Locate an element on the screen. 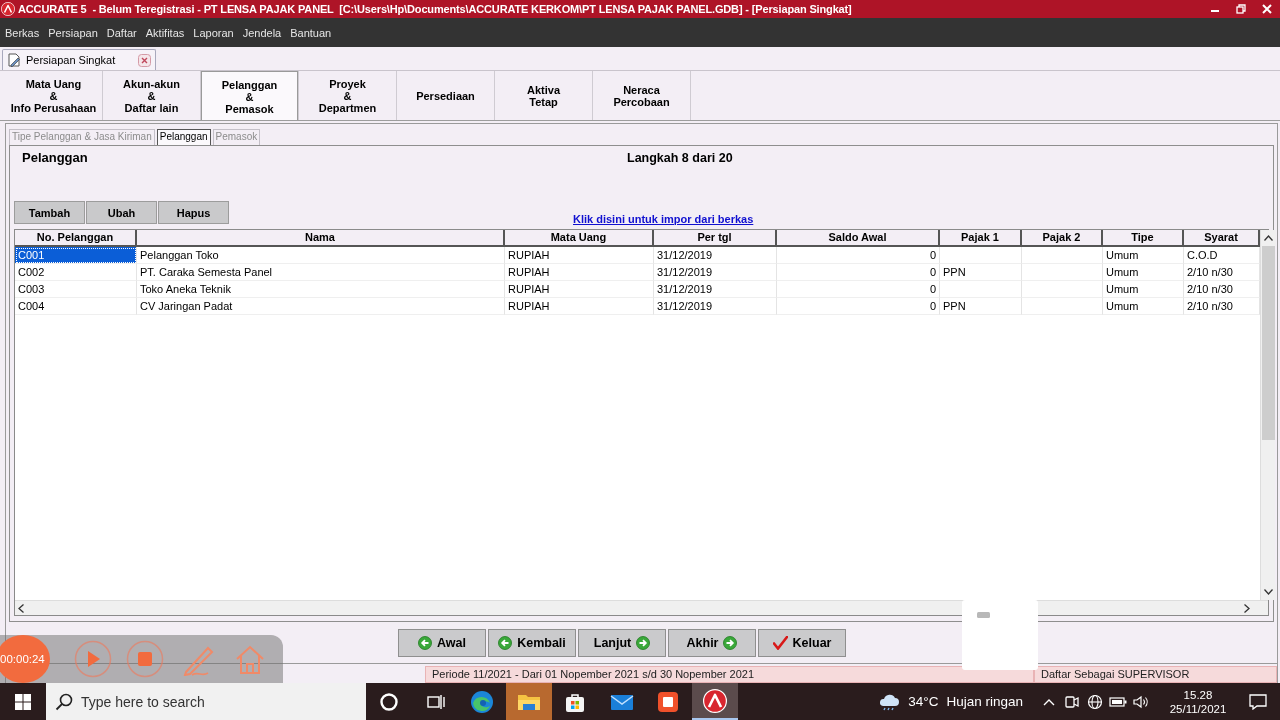 The image size is (1280, 720). globe-icon is located at coordinates (1094, 701).